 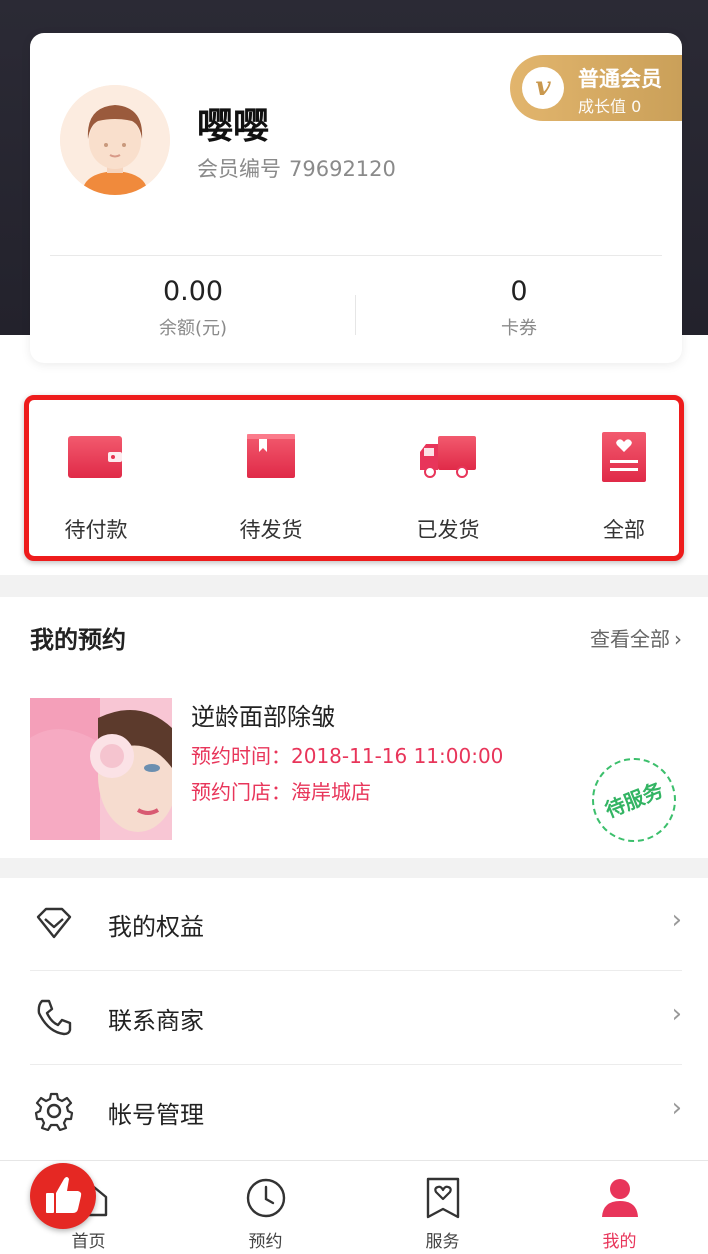 What do you see at coordinates (356, 1112) in the screenshot?
I see `menu-item-account: 帐号管理 ›` at bounding box center [356, 1112].